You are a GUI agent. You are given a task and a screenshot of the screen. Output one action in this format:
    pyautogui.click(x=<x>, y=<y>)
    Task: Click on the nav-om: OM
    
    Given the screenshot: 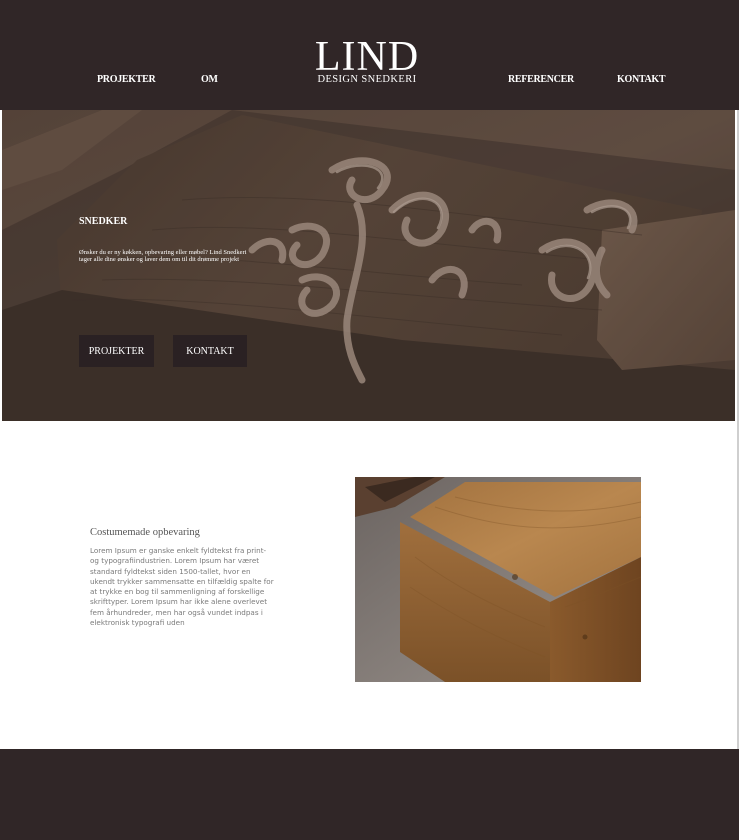 What is the action you would take?
    pyautogui.click(x=209, y=79)
    